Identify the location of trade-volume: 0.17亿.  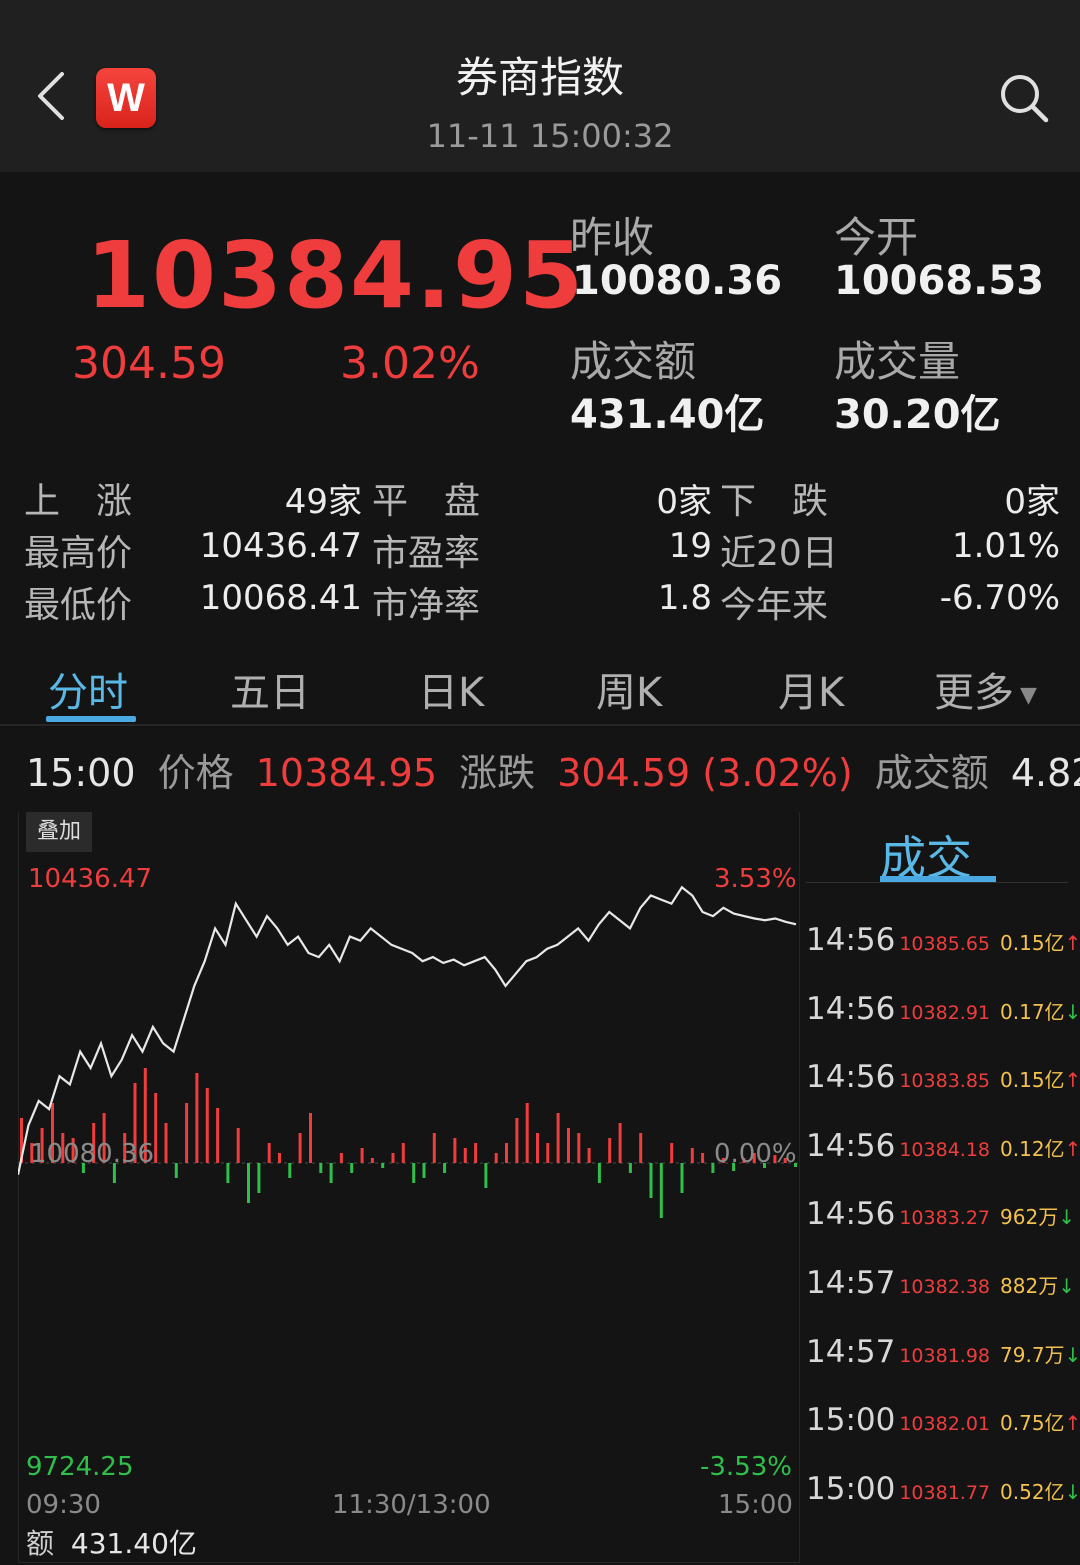
(1032, 1011).